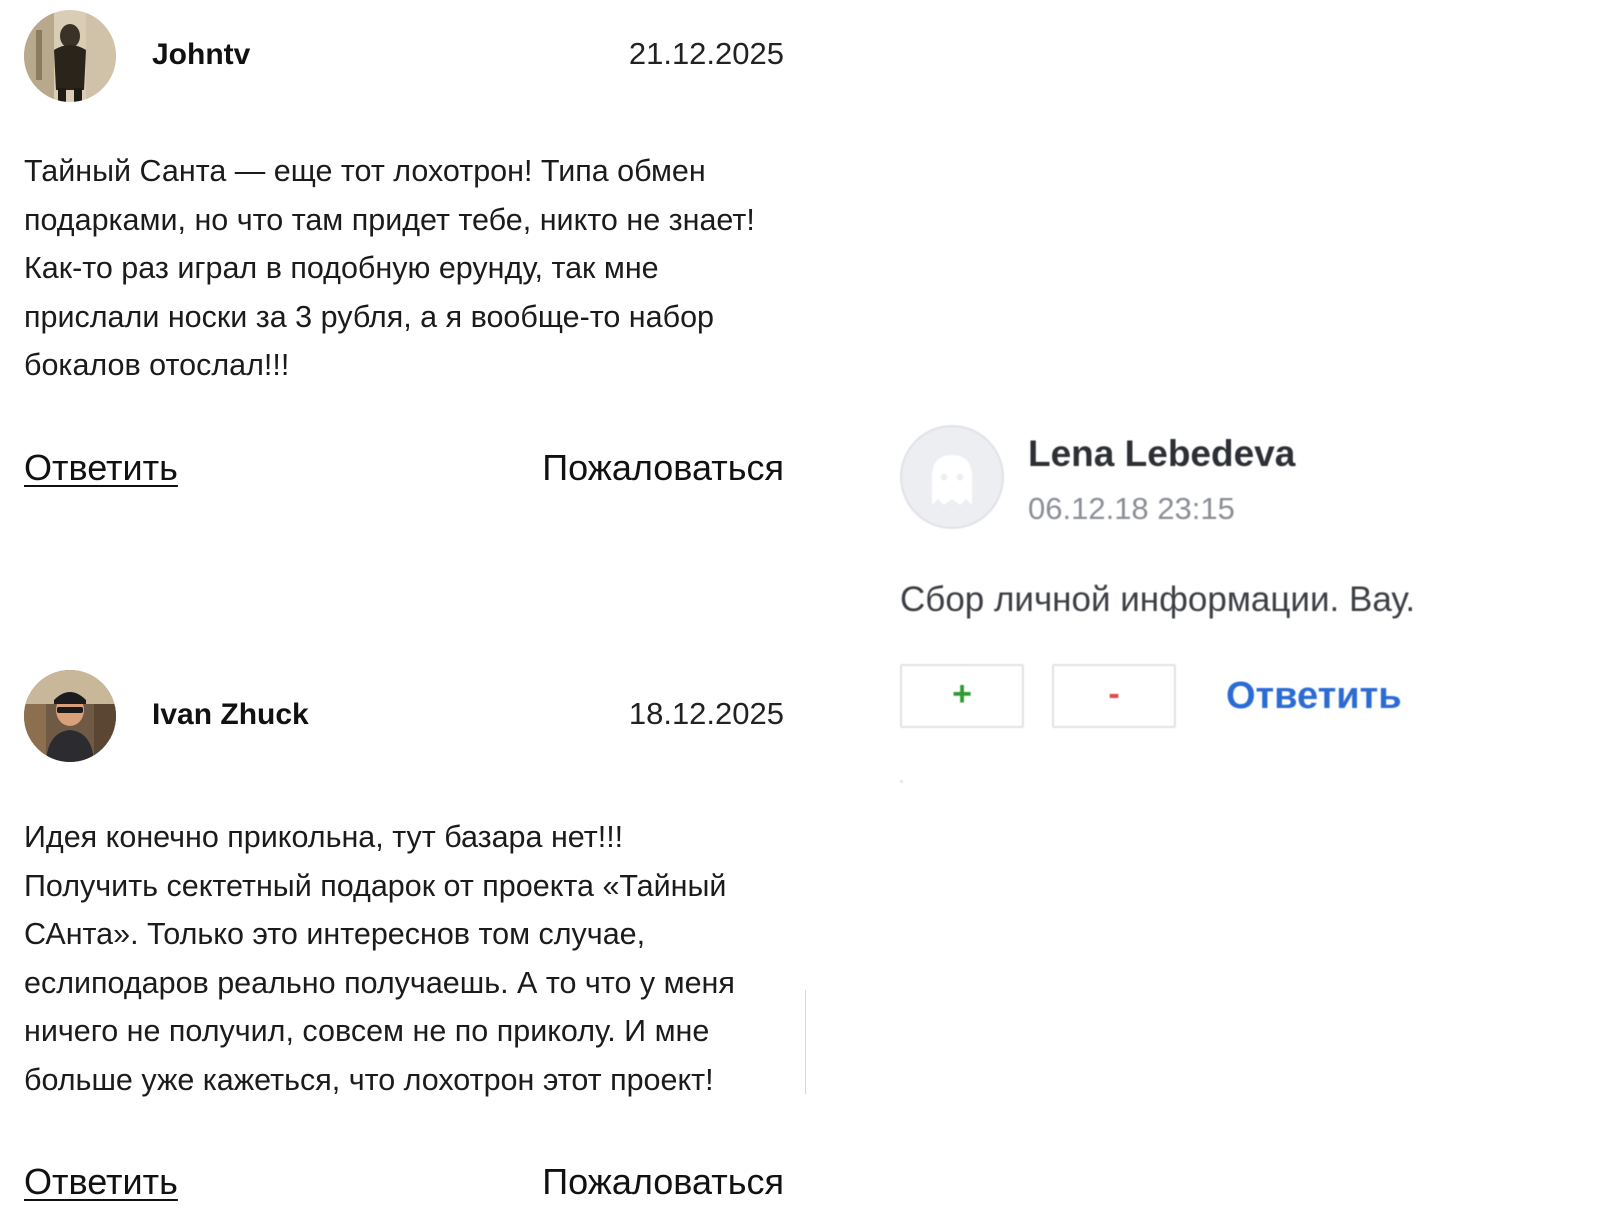 This screenshot has height=1213, width=1600. I want to click on comment-timestamp: 06.12.18 23:15, so click(1131, 508).